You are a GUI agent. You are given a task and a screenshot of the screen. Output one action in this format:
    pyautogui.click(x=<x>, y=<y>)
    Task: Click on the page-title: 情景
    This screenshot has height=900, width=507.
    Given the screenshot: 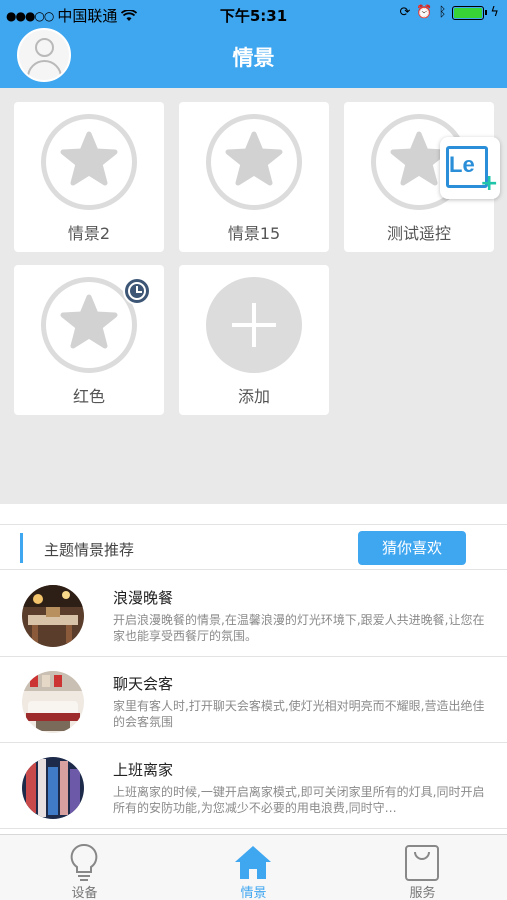 What is the action you would take?
    pyautogui.click(x=253, y=58)
    